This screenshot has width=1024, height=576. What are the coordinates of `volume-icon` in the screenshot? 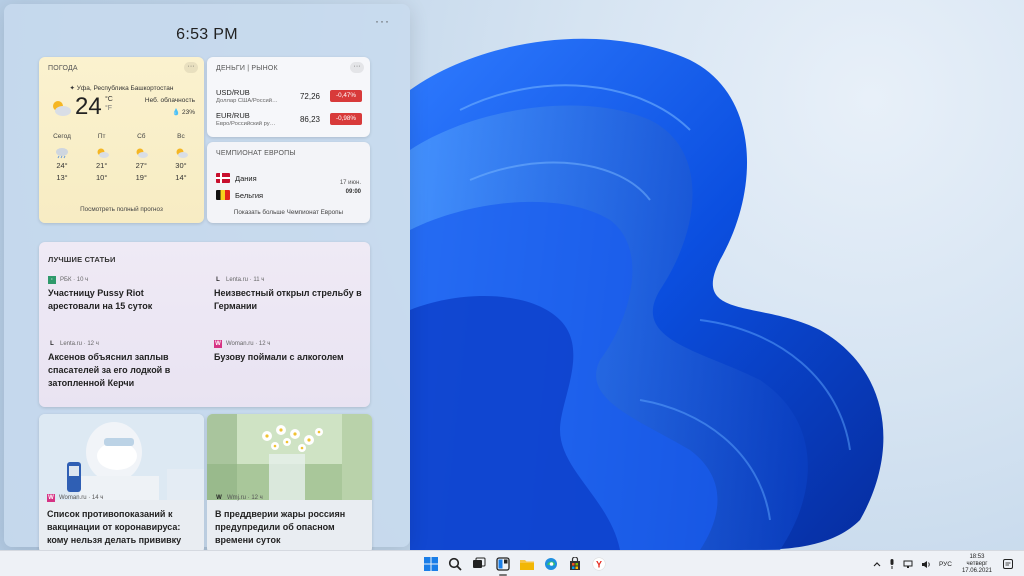 It's located at (926, 564).